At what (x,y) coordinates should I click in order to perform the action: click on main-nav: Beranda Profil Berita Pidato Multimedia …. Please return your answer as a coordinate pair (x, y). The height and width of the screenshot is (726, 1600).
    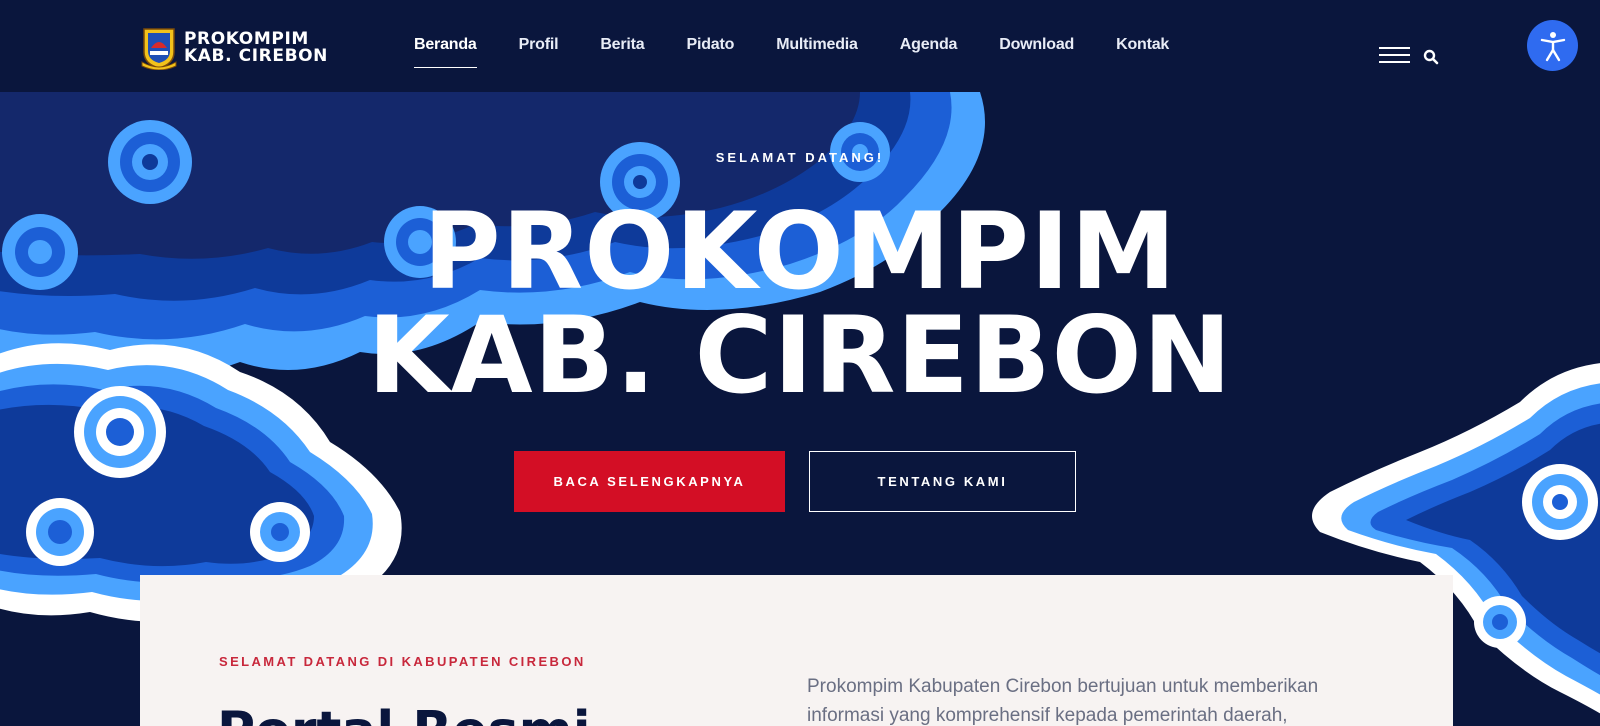
    Looking at the image, I should click on (812, 52).